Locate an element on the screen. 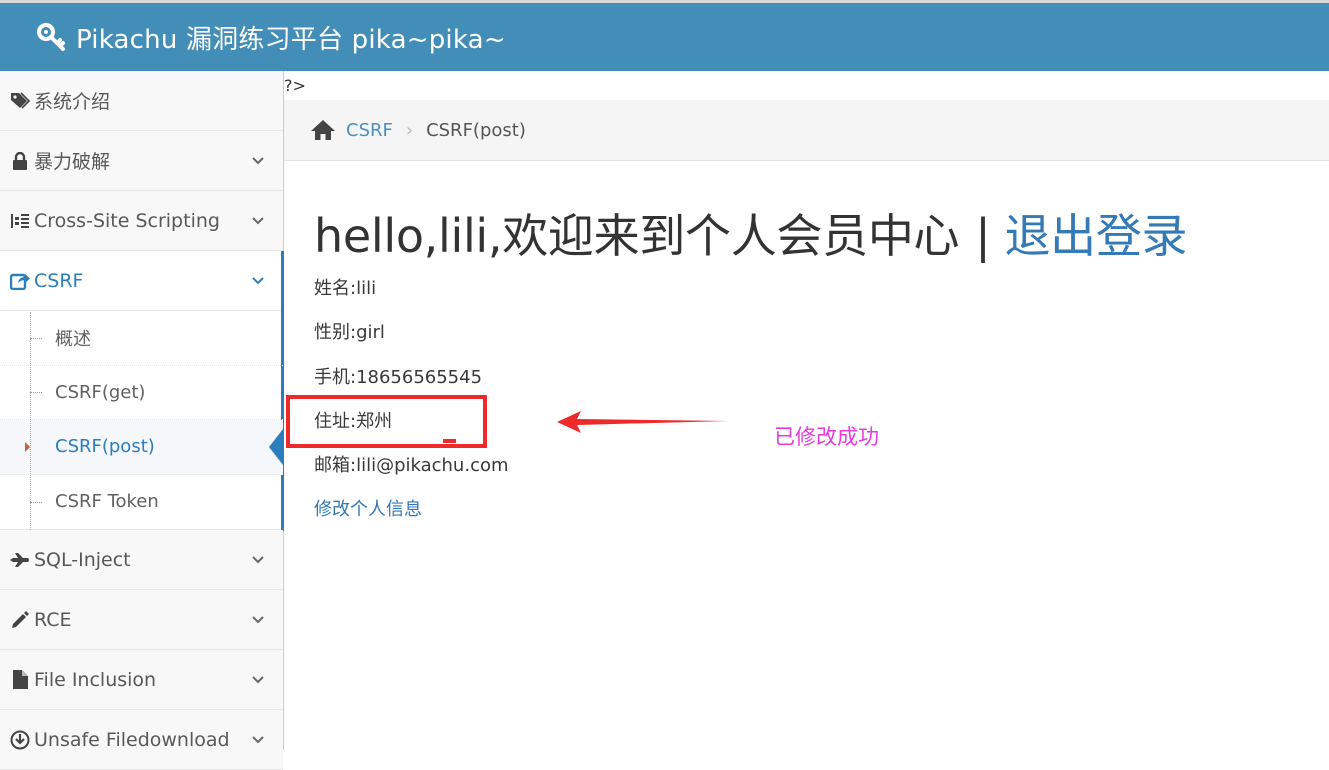  submenu-item-label: CSRF Token is located at coordinates (107, 502).